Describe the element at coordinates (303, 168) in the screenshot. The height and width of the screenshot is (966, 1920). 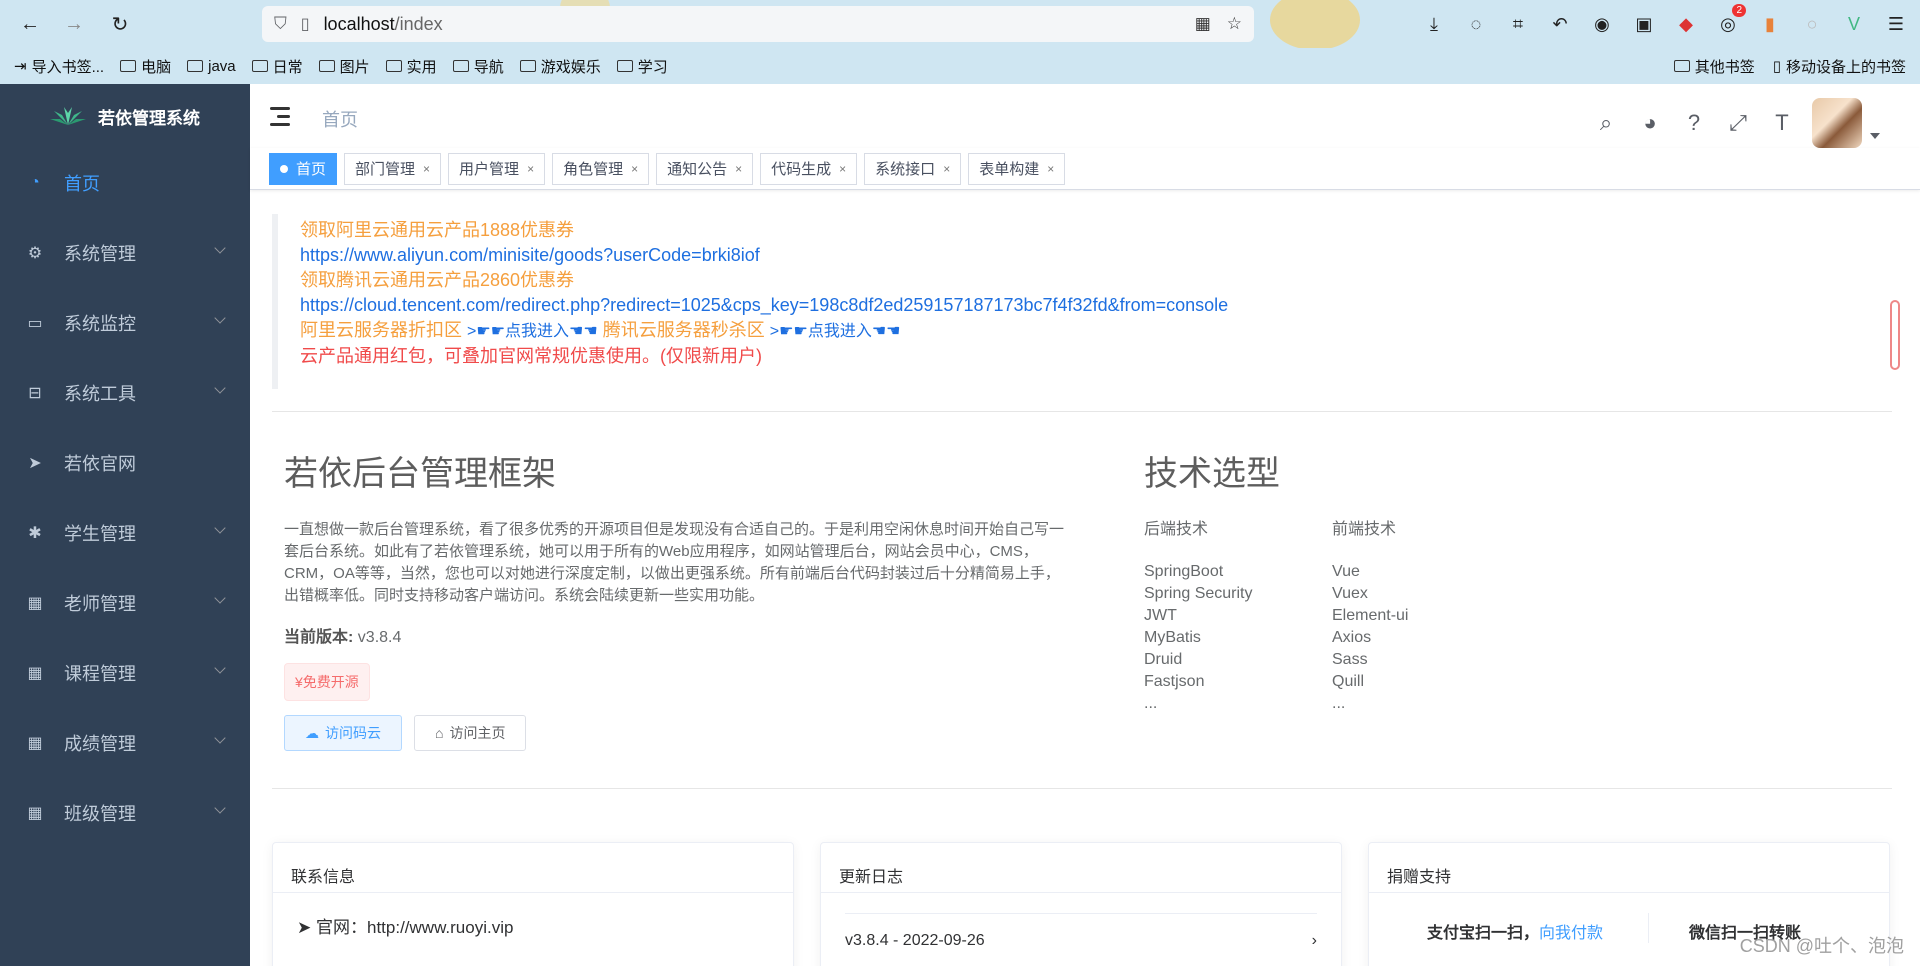
I see `tag-home: 首页` at that location.